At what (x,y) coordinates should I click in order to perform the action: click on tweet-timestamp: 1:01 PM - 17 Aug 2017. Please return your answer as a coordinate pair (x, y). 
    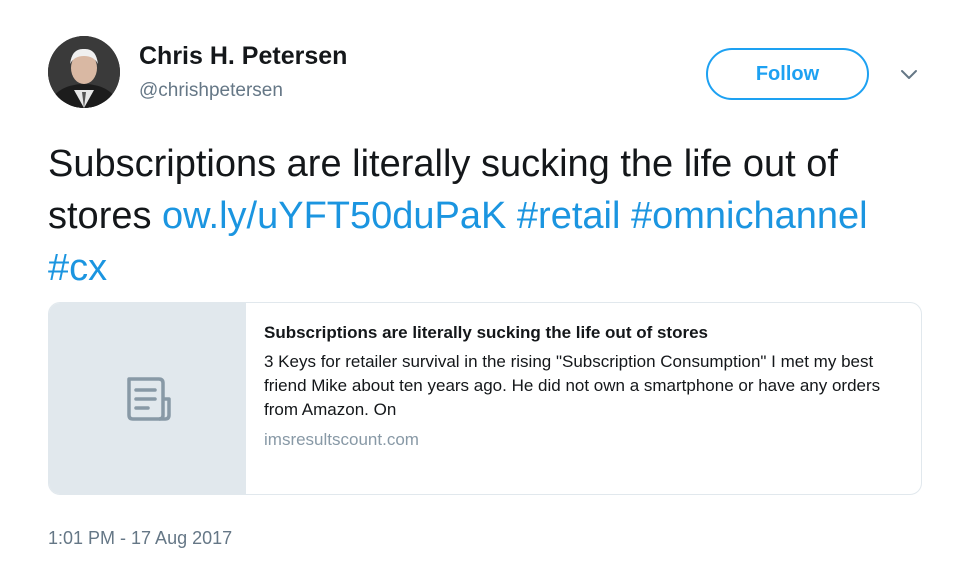
    Looking at the image, I should click on (140, 538).